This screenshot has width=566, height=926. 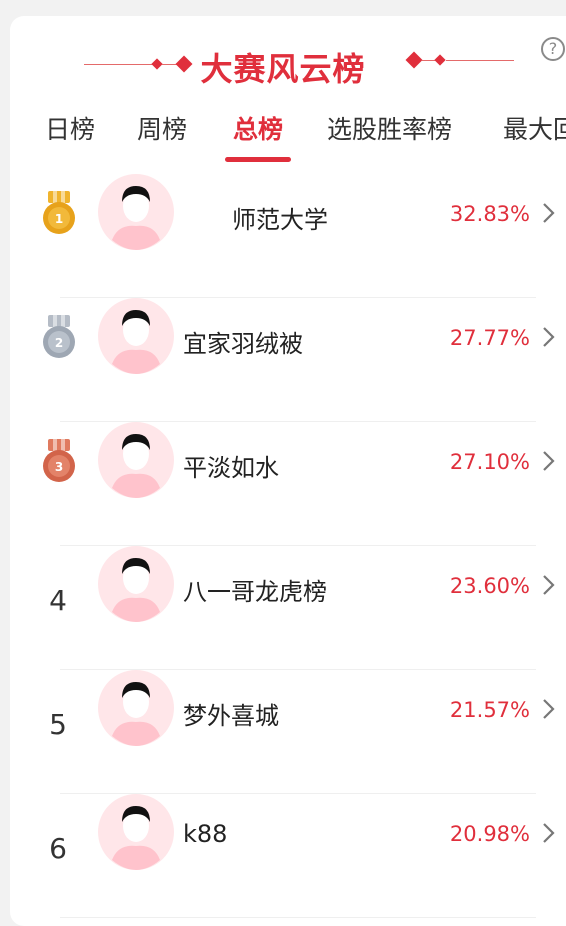 What do you see at coordinates (59, 343) in the screenshot?
I see `svg-text: 2` at bounding box center [59, 343].